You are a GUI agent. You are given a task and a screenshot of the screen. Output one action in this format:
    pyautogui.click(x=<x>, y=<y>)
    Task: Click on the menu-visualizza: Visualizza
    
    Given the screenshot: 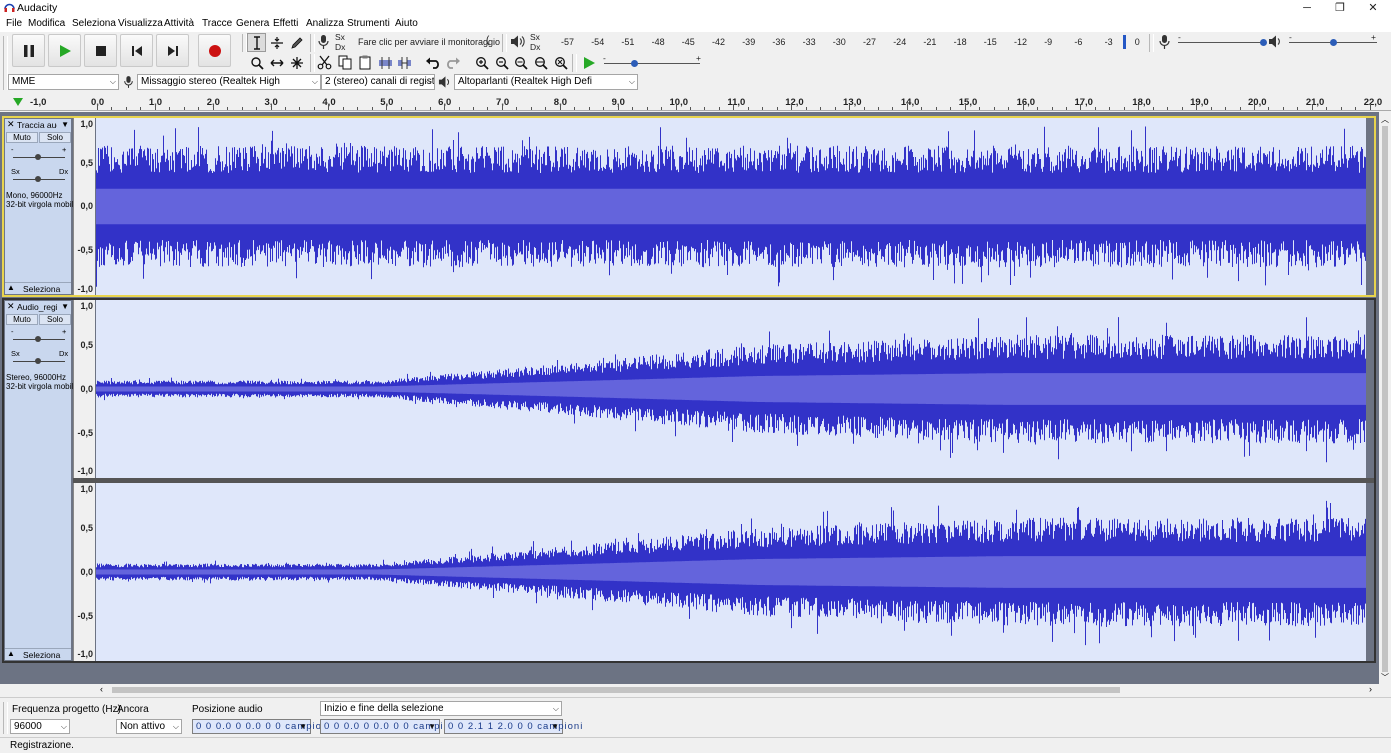 What is the action you would take?
    pyautogui.click(x=140, y=23)
    